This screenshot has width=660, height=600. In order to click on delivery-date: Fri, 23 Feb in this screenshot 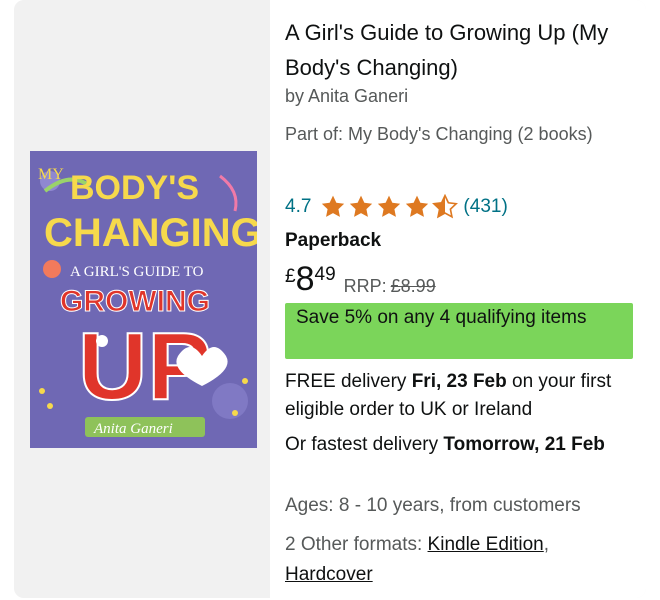, I will do `click(459, 381)`.